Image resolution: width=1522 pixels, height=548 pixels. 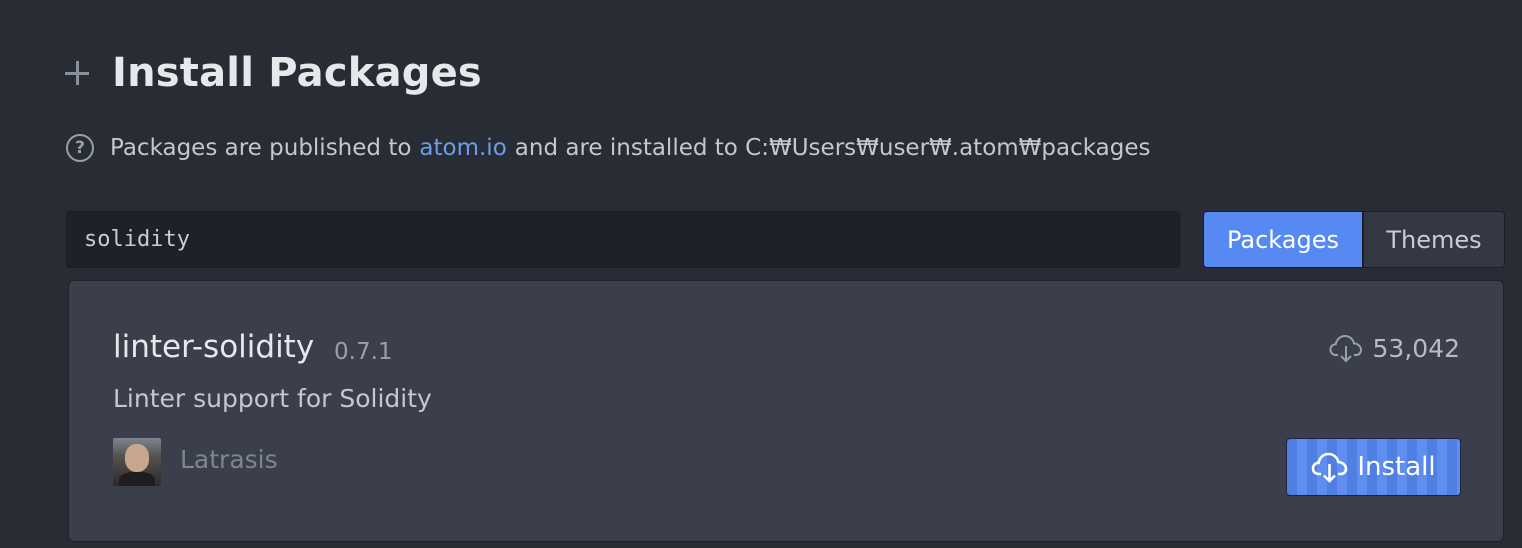 I want to click on author-name: Latrasis, so click(x=229, y=459).